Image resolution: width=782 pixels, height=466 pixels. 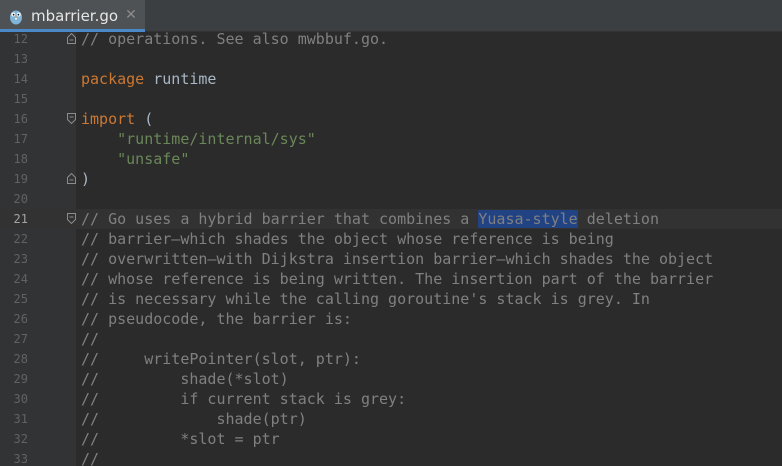 What do you see at coordinates (20, 419) in the screenshot?
I see `line-number: 31` at bounding box center [20, 419].